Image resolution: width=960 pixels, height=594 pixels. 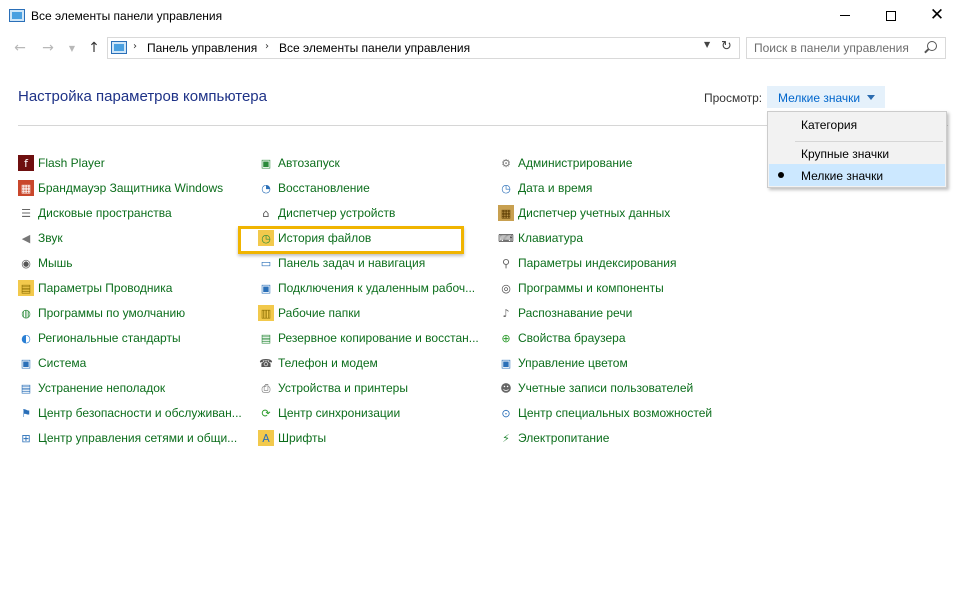 I want to click on cp-item: ◐ Региональные стандарты, so click(x=99, y=338).